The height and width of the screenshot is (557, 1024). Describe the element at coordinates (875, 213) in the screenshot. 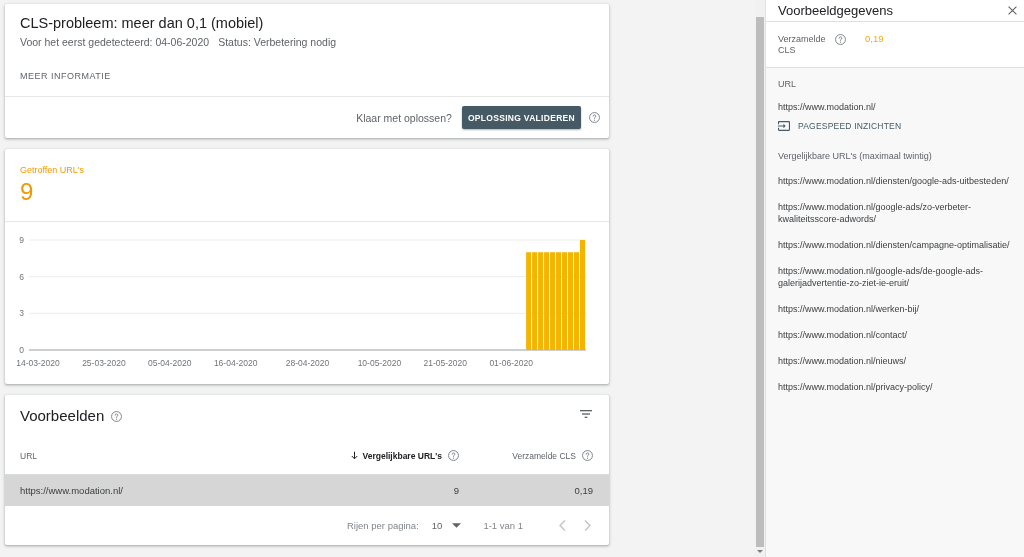

I see `similar-url: https://www.modation.nl/google-ads/zo-verbeter-kwaliteitsscore-adwords/` at that location.